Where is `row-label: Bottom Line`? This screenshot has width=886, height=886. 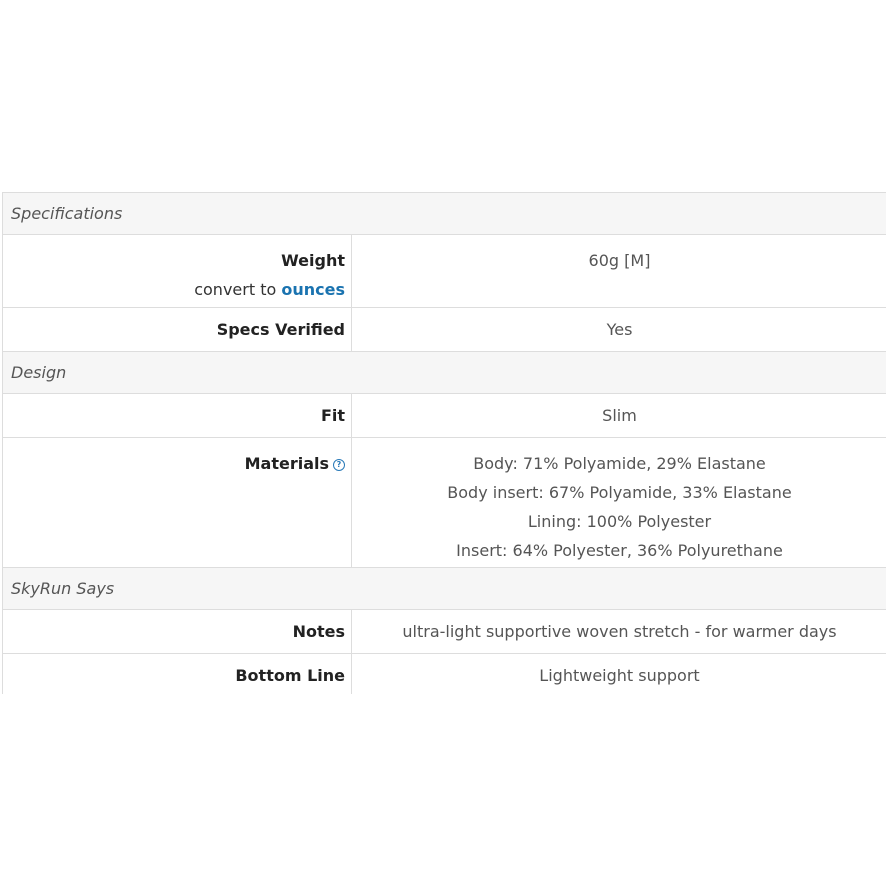
row-label: Bottom Line is located at coordinates (290, 675).